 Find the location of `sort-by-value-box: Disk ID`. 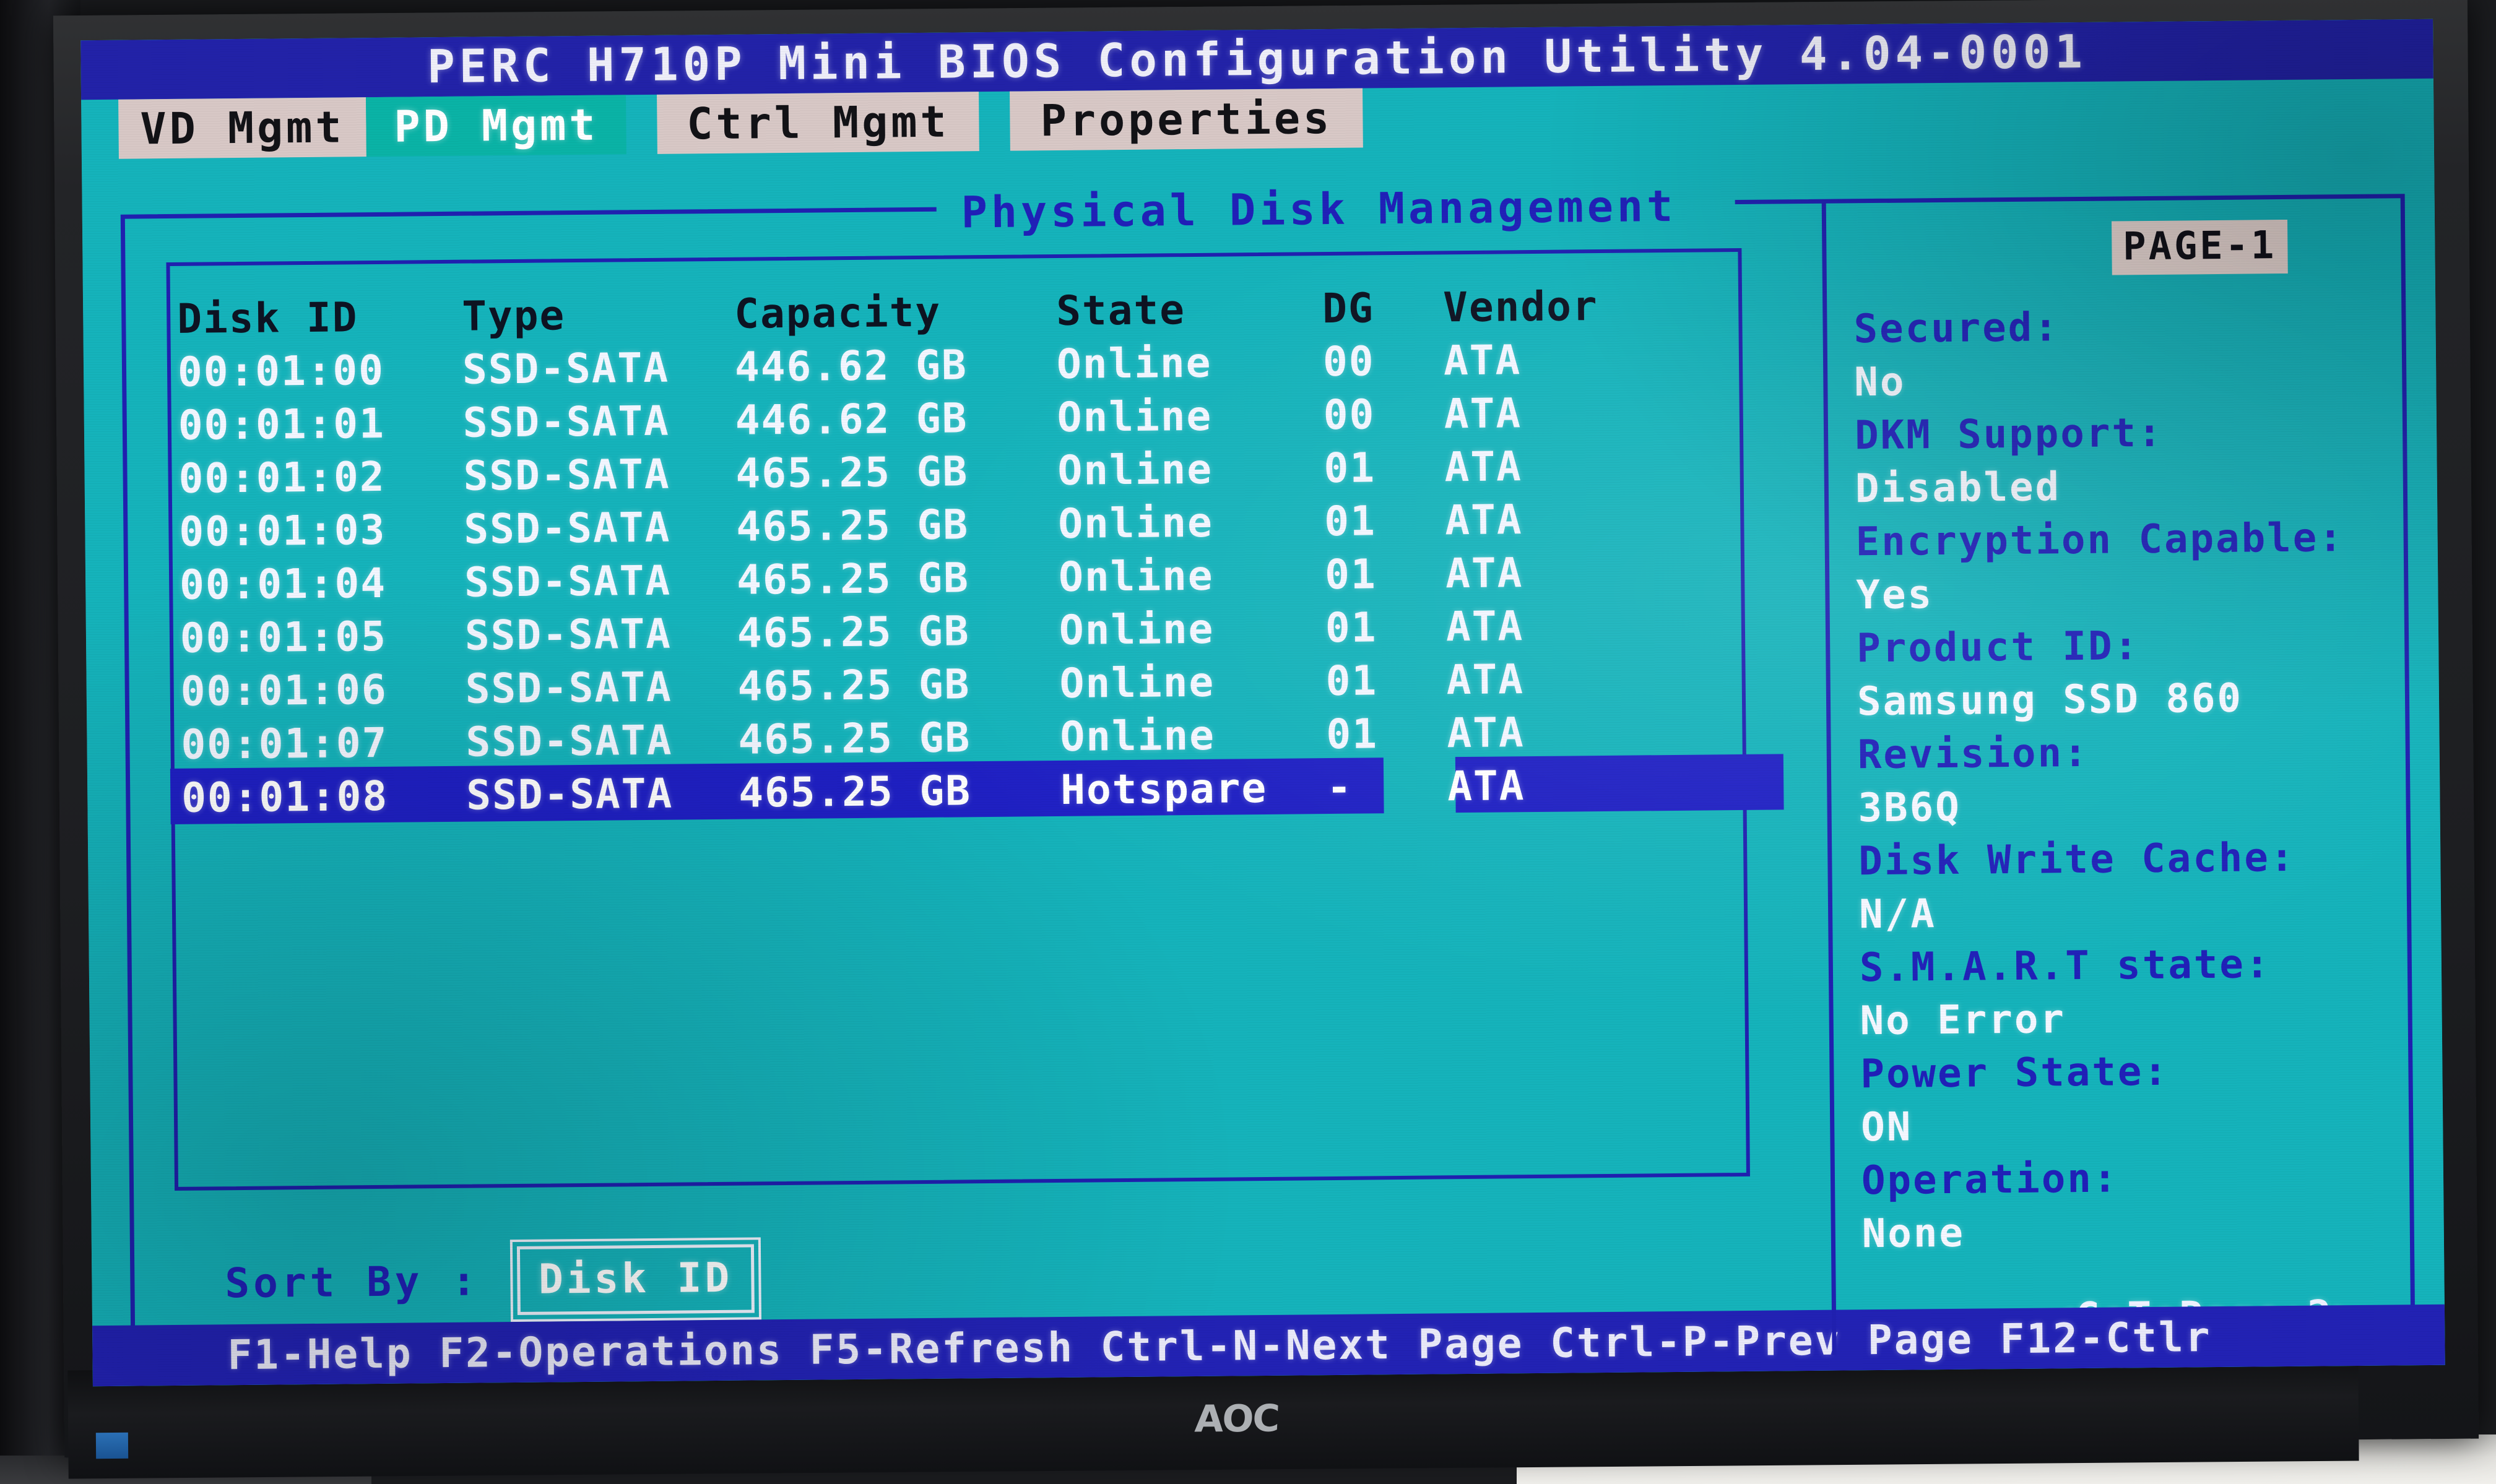

sort-by-value-box: Disk ID is located at coordinates (635, 1279).